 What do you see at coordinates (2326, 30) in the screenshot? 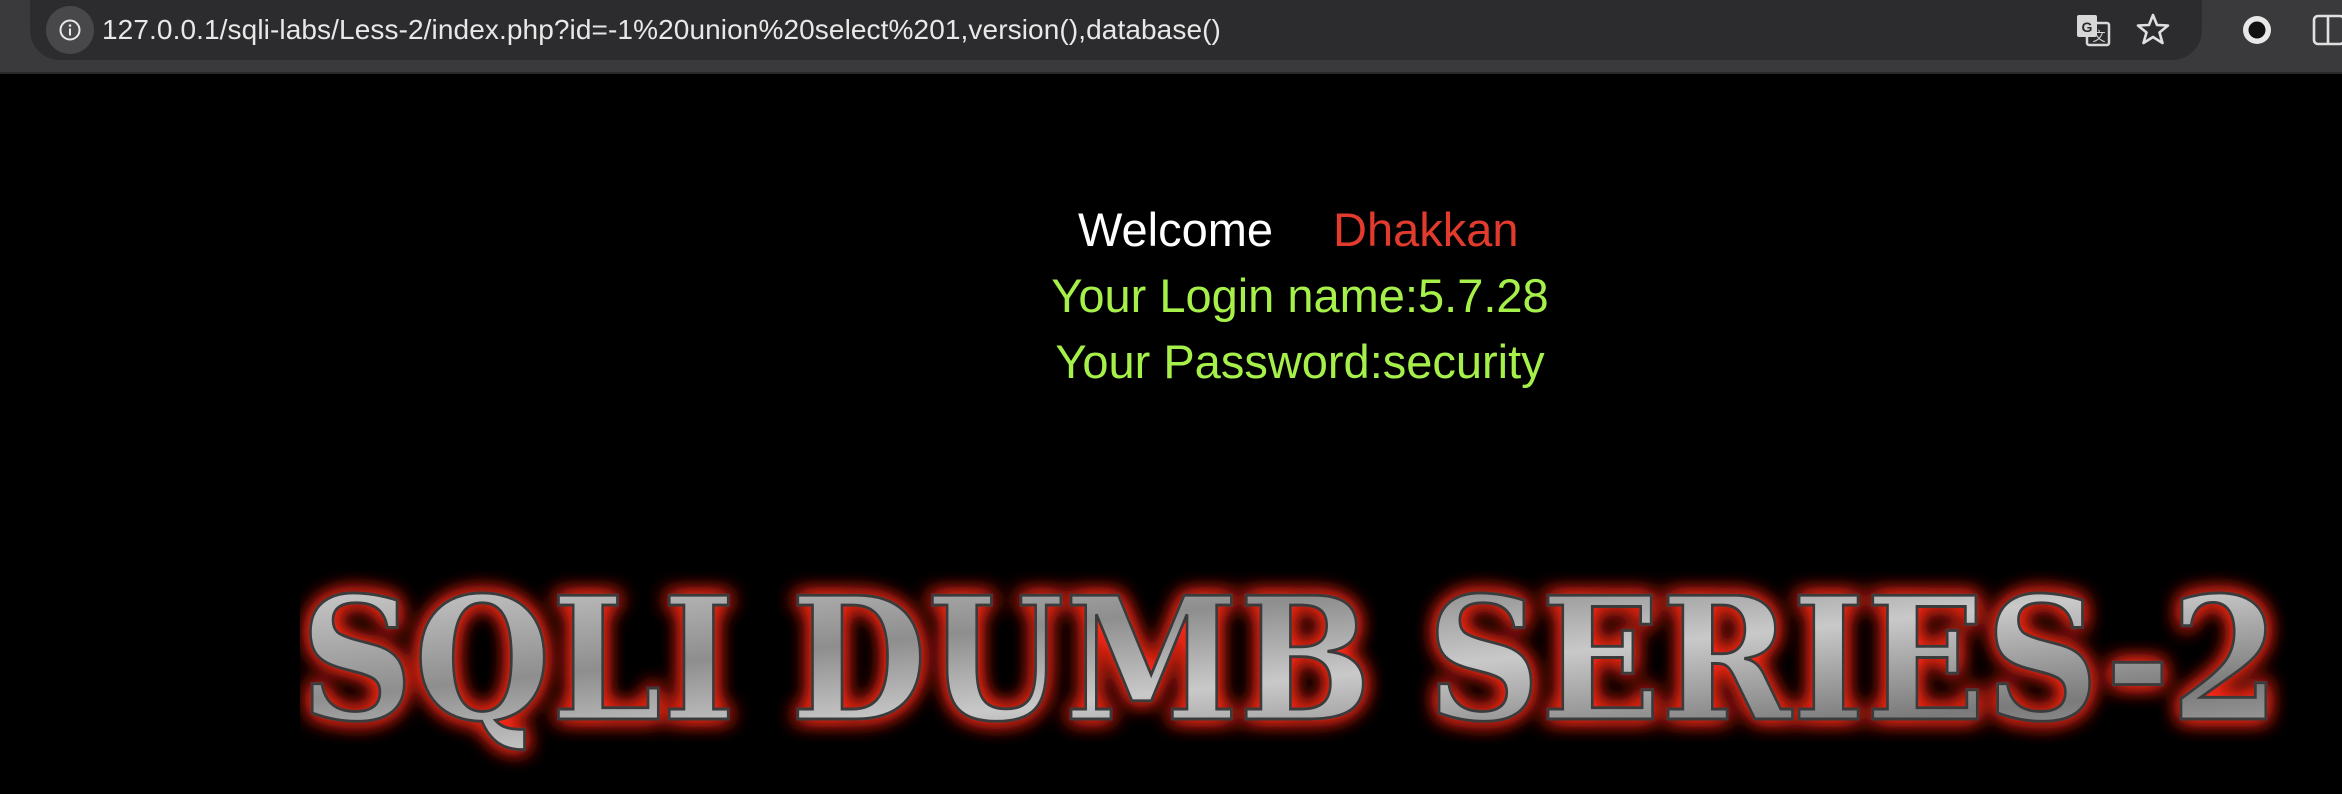
I see `side-panel-icon` at bounding box center [2326, 30].